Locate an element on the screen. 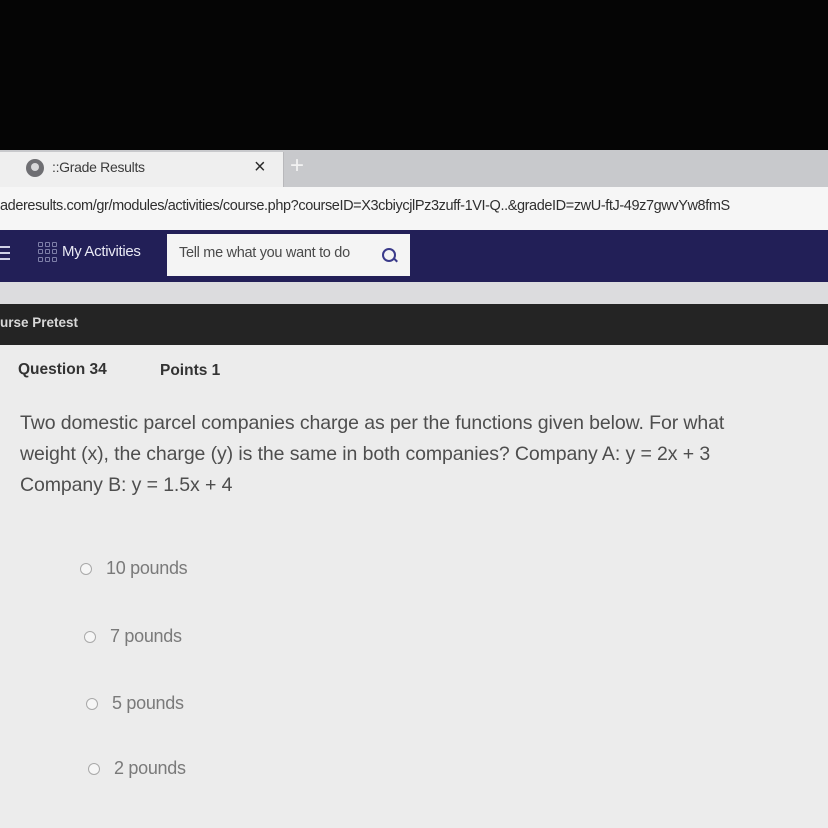 This screenshot has width=828, height=828. tab-grade-results: ::Grade Results × is located at coordinates (142, 169).